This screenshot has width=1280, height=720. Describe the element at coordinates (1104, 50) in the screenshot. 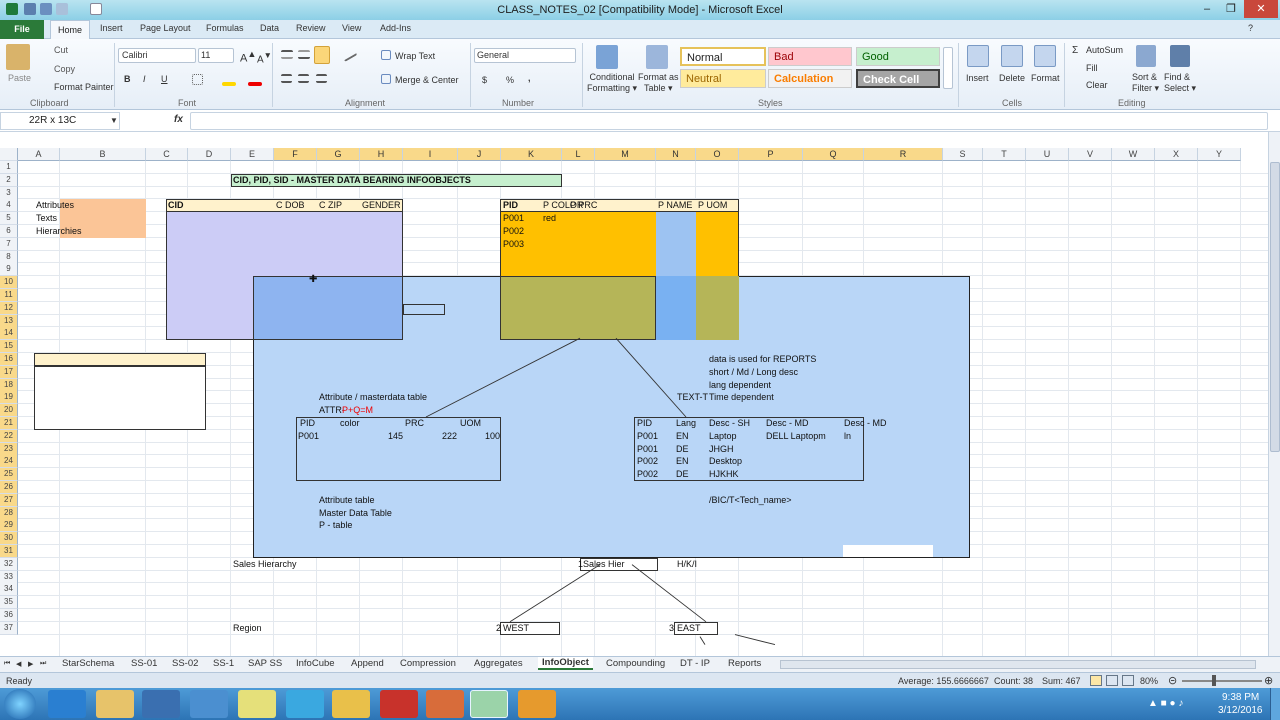

I see `autosum-button: AutoSum` at that location.